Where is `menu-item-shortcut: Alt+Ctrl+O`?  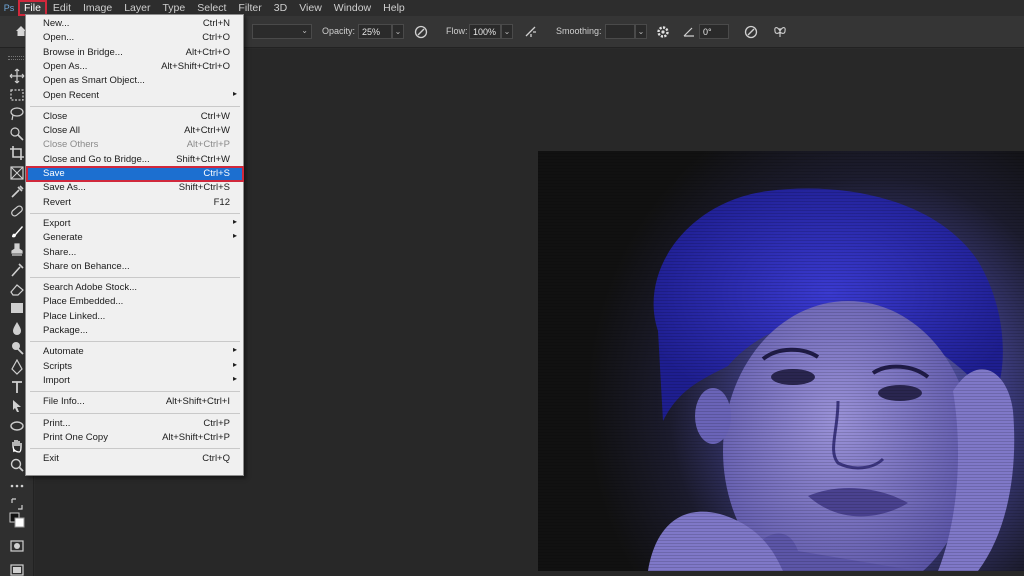
menu-item-shortcut: Alt+Ctrl+O is located at coordinates (207, 52).